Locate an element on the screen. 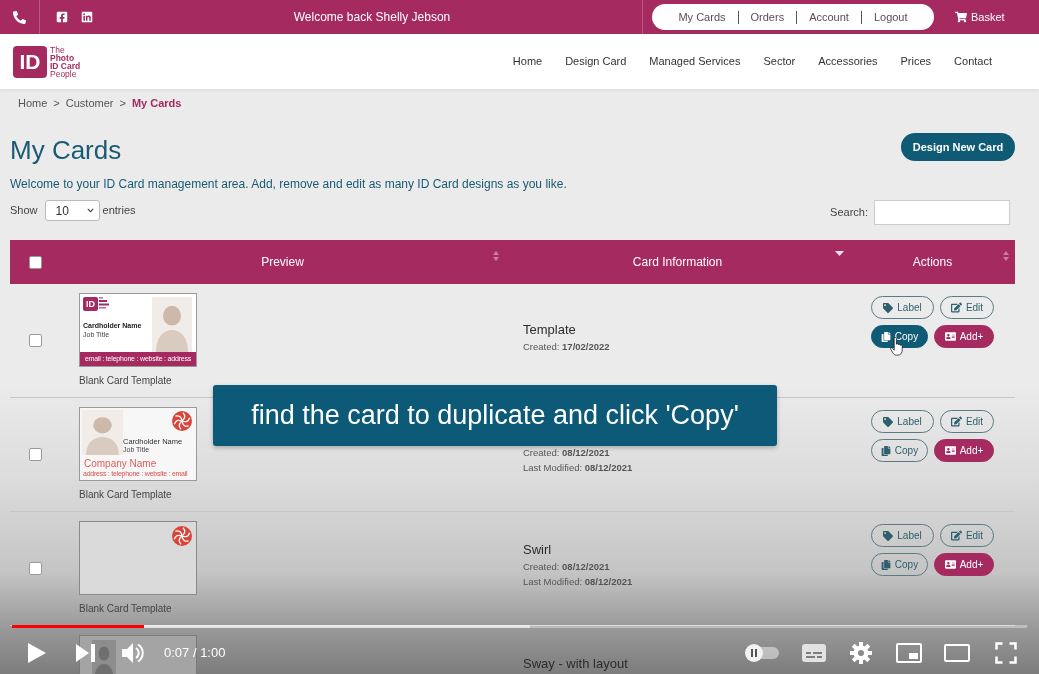 The height and width of the screenshot is (674, 1039). column-header: Card Information is located at coordinates (677, 262).